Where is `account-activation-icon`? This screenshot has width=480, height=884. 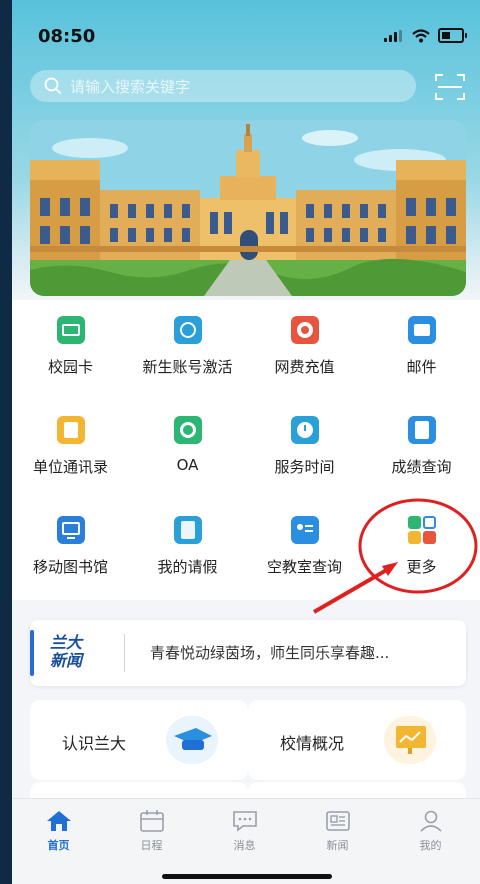 account-activation-icon is located at coordinates (187, 330).